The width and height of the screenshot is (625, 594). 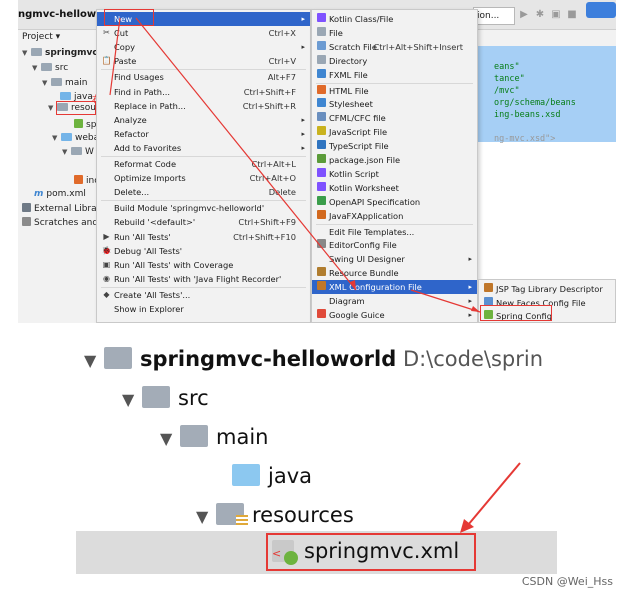 What do you see at coordinates (567, 581) in the screenshot?
I see `watermark: CSDN @Wei_Hss` at bounding box center [567, 581].